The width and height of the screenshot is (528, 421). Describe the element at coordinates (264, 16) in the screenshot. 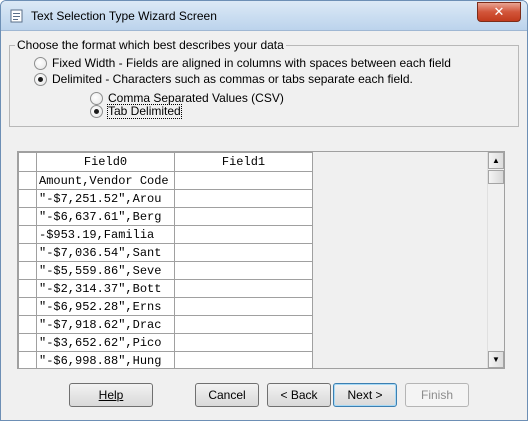

I see `title-bar: Text Selection Type Wizard Screen ✕` at that location.